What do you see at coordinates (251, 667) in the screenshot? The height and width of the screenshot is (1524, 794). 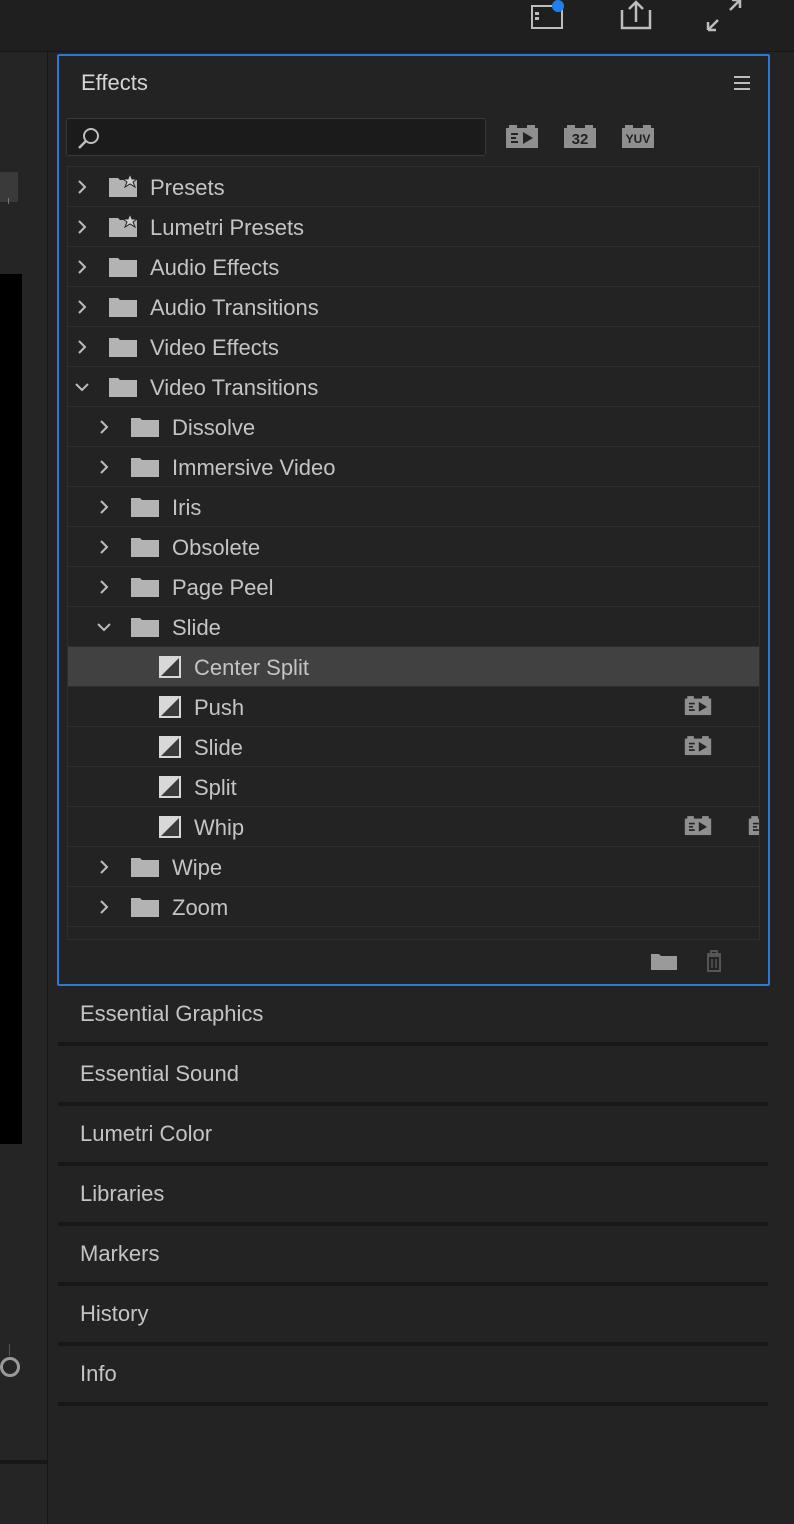 I see `tree-item-label: Center Split` at bounding box center [251, 667].